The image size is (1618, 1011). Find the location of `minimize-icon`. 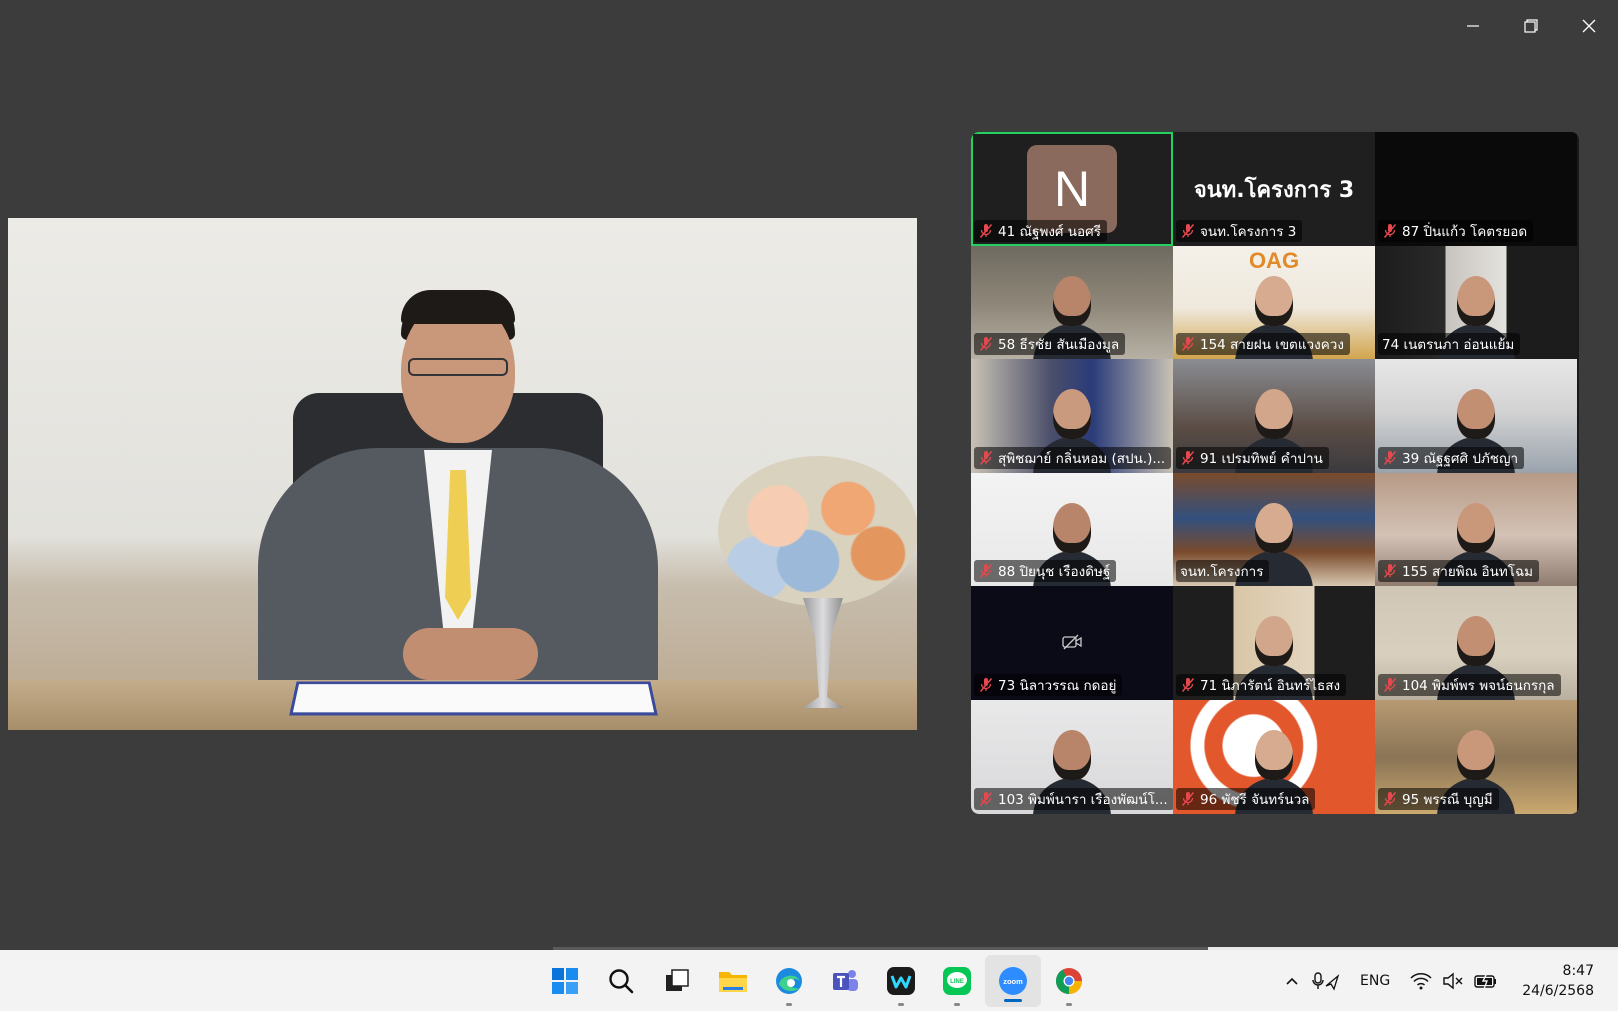

minimize-icon is located at coordinates (1473, 26).